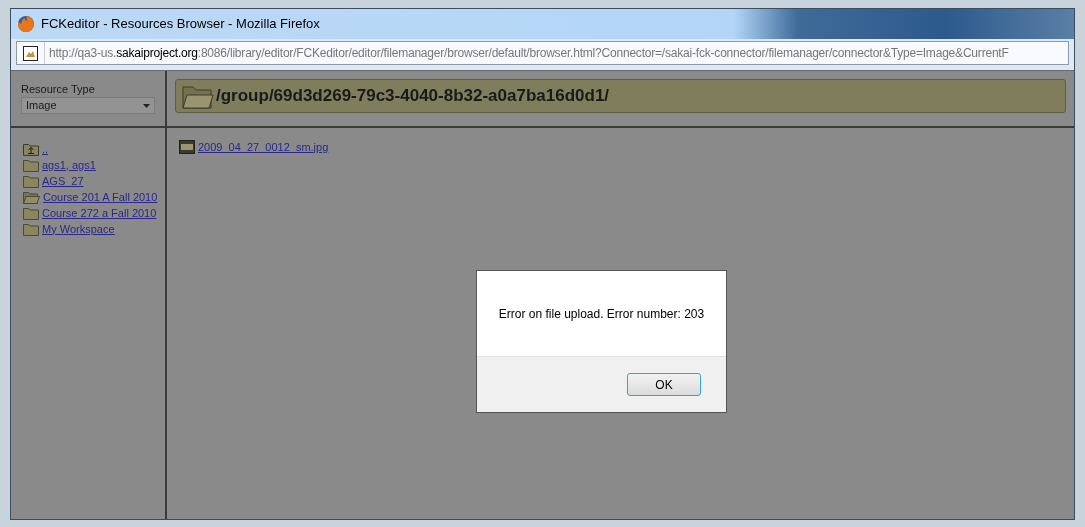 The height and width of the screenshot is (527, 1085). I want to click on jpg-file-icon, so click(187, 147).